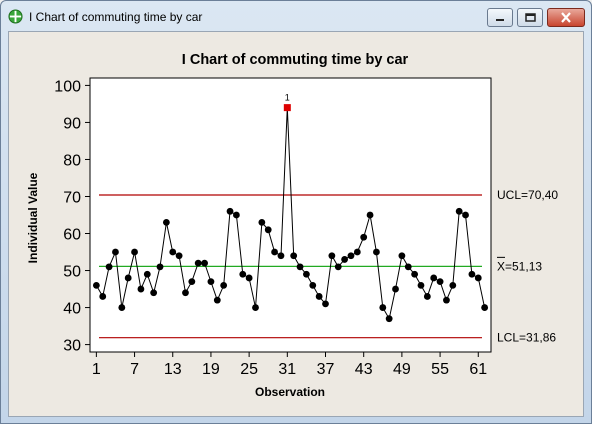 The image size is (592, 424). I want to click on y-tick-label: 100, so click(67, 86).